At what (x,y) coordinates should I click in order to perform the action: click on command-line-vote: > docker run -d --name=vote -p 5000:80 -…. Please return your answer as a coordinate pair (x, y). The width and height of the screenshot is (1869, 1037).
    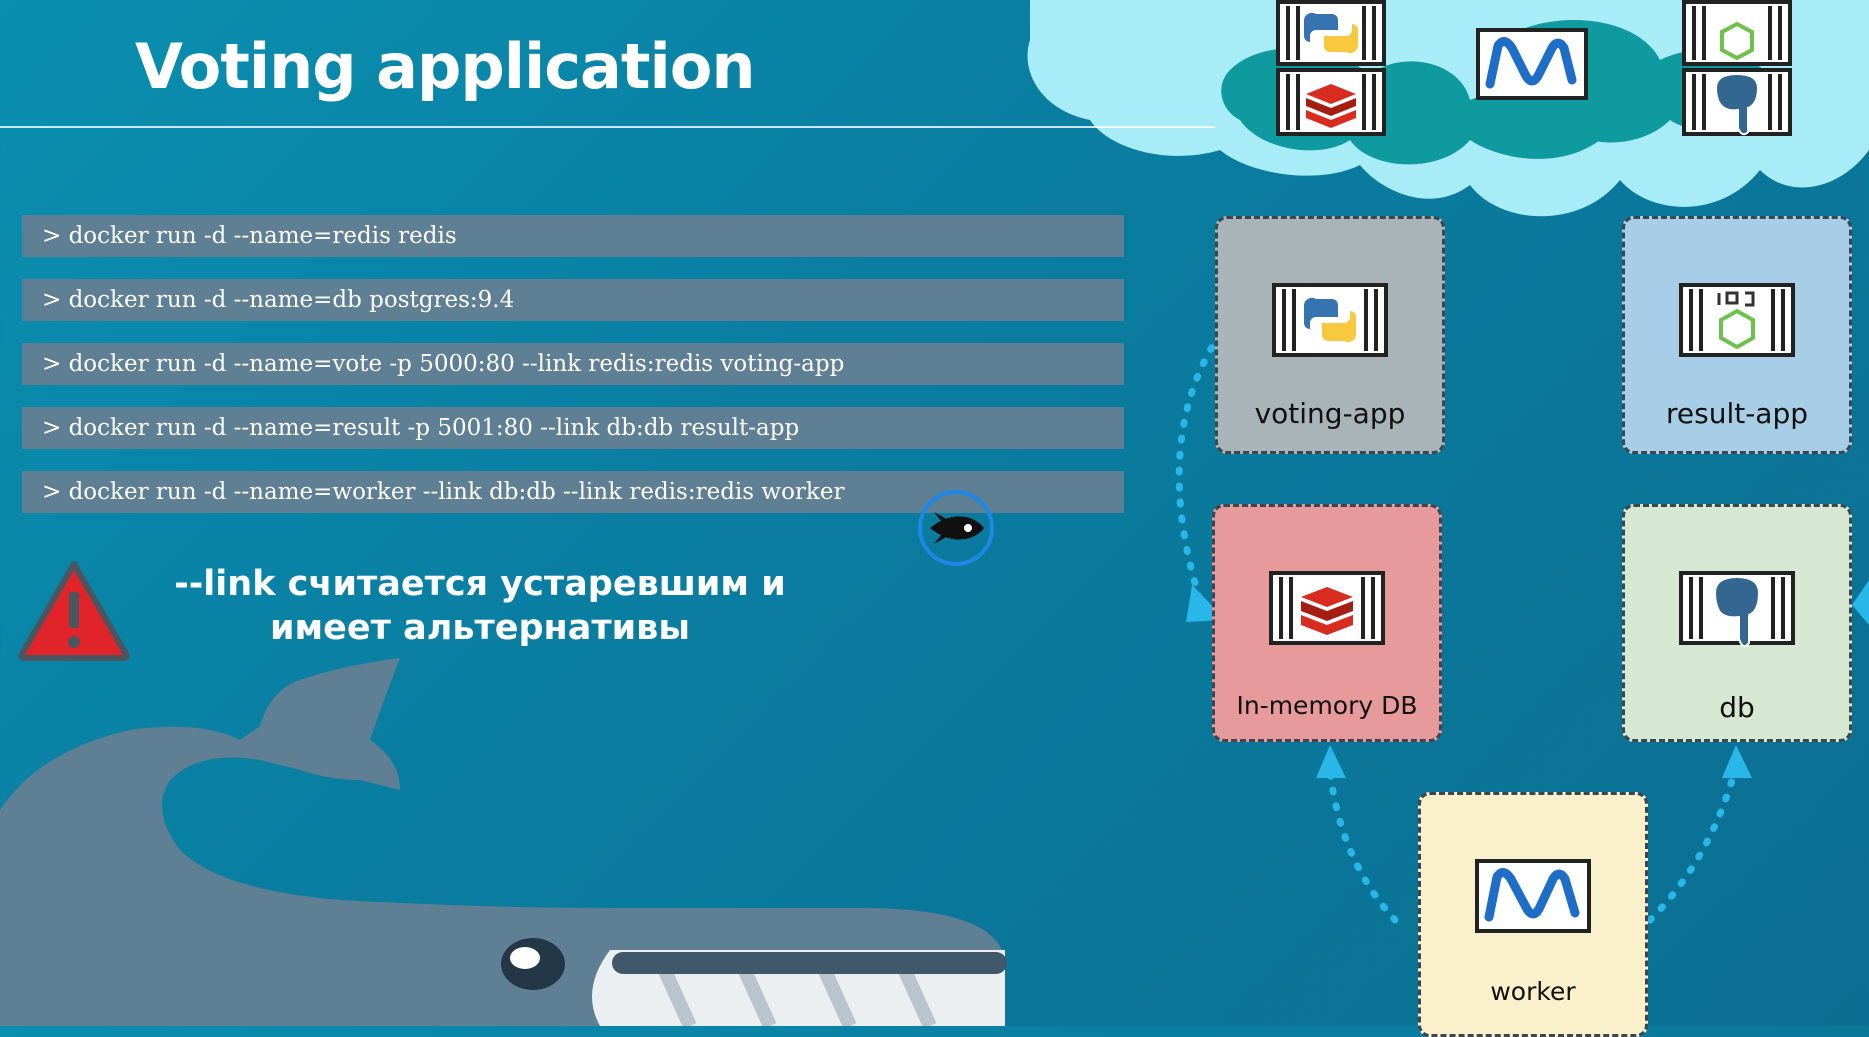
    Looking at the image, I should click on (573, 364).